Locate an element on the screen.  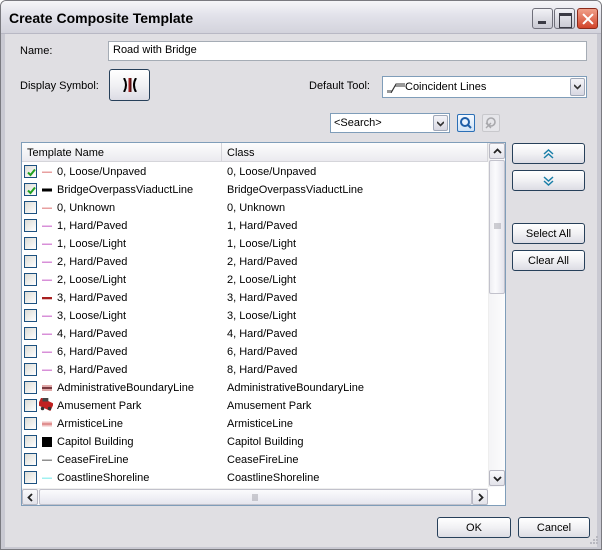
row-template-name: 3, Hard/Paved is located at coordinates (92, 298).